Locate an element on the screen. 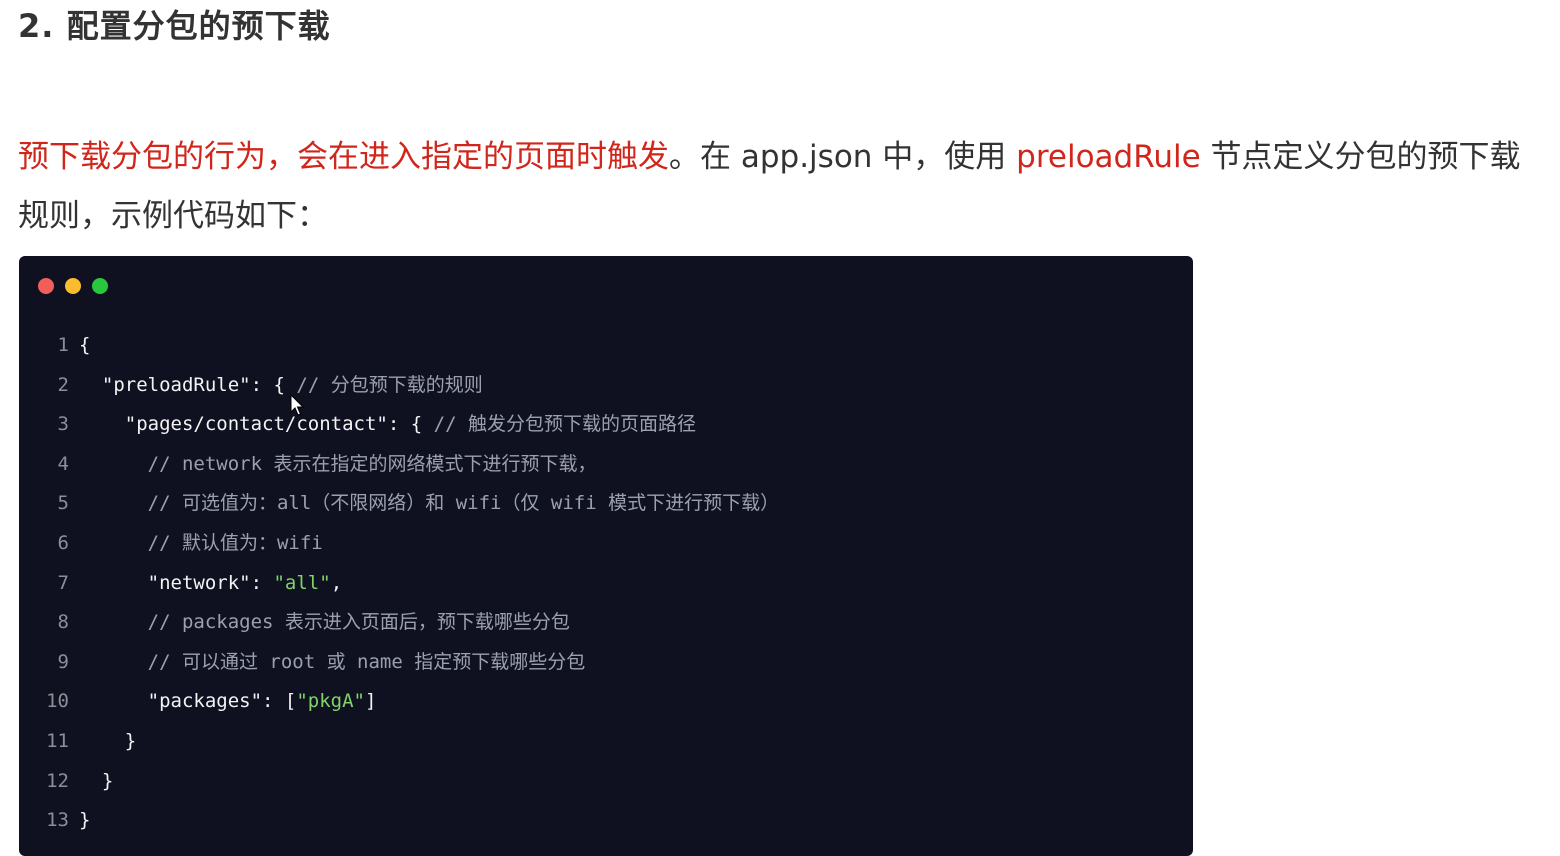  highlight-preloadrule-text: preloadRule is located at coordinates (1108, 157).